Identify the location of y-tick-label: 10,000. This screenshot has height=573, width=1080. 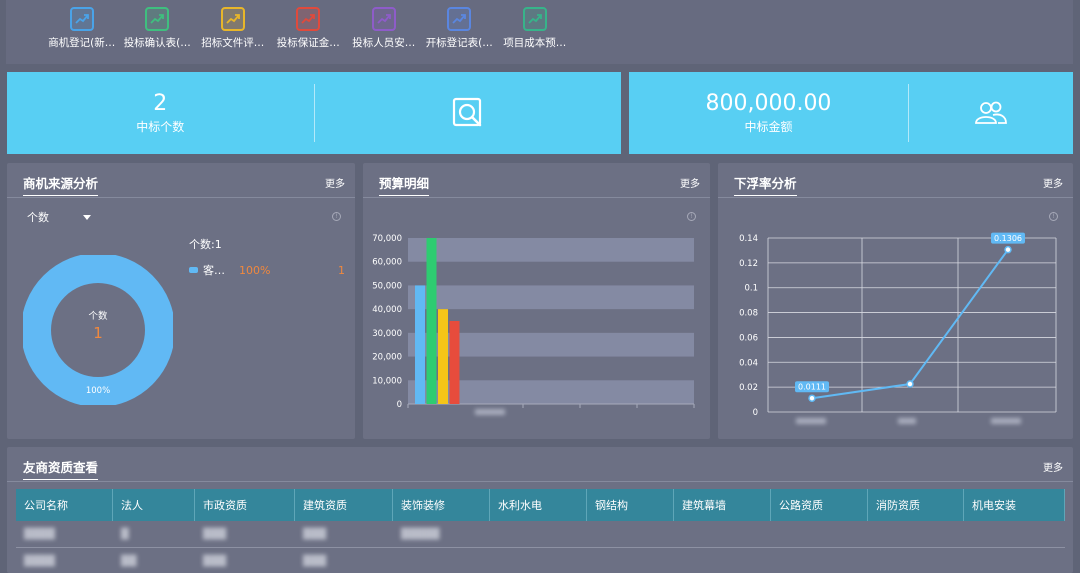
(387, 381).